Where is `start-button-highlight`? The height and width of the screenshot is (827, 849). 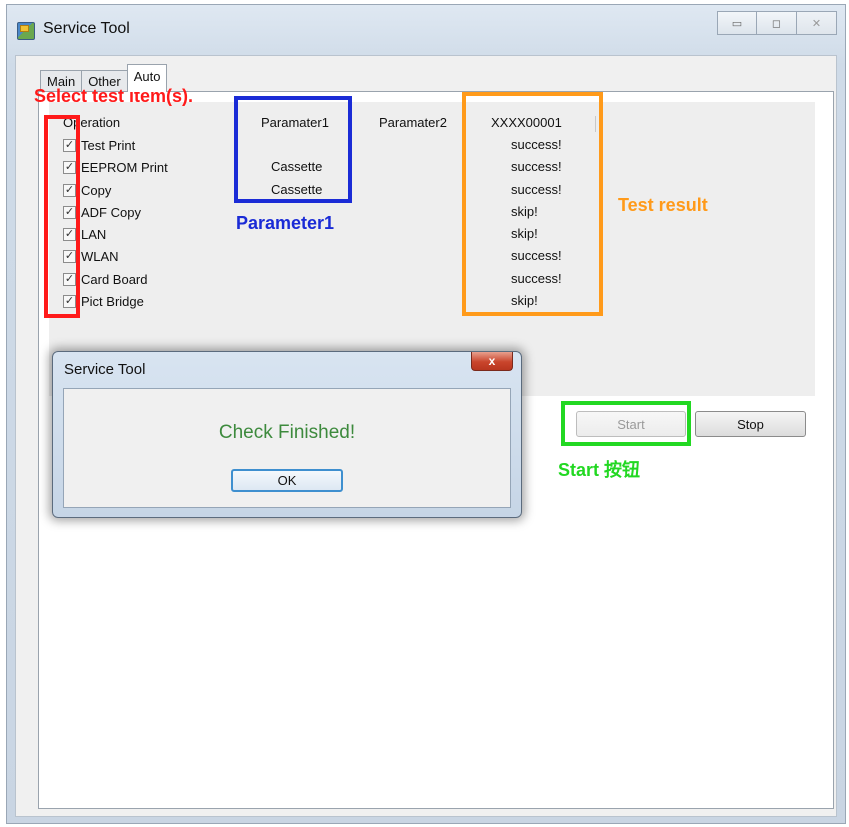
start-button-highlight is located at coordinates (626, 423).